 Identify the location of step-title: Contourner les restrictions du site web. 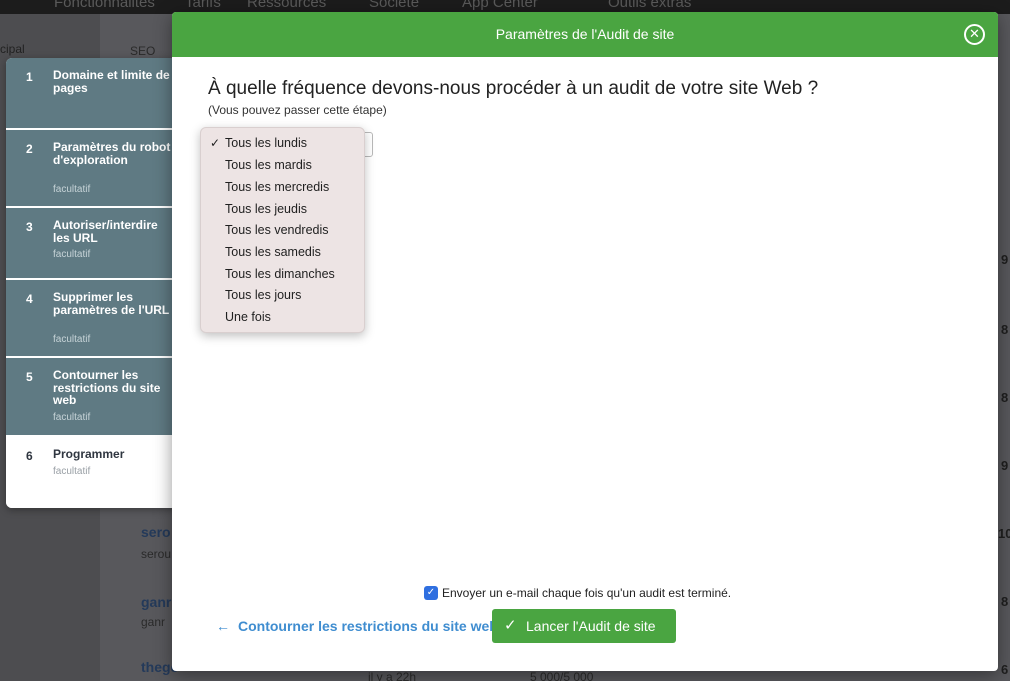
(107, 387).